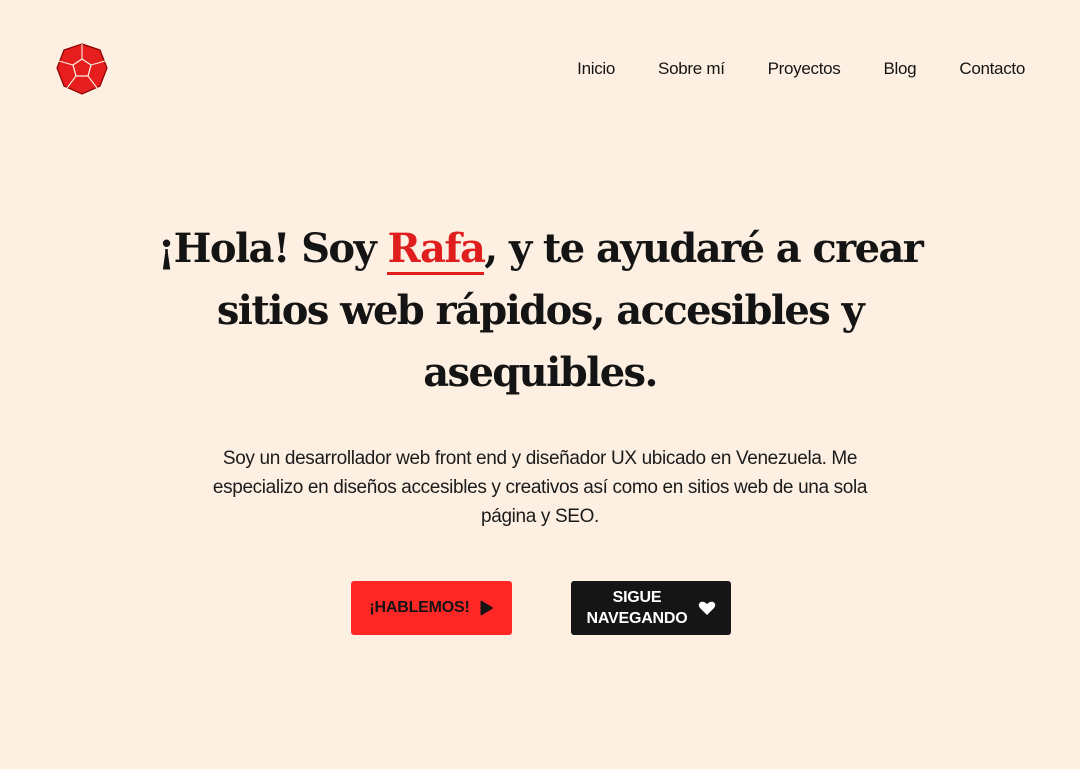 This screenshot has height=769, width=1080. What do you see at coordinates (637, 597) in the screenshot?
I see `sigue-navegando-line1: SIGUE` at bounding box center [637, 597].